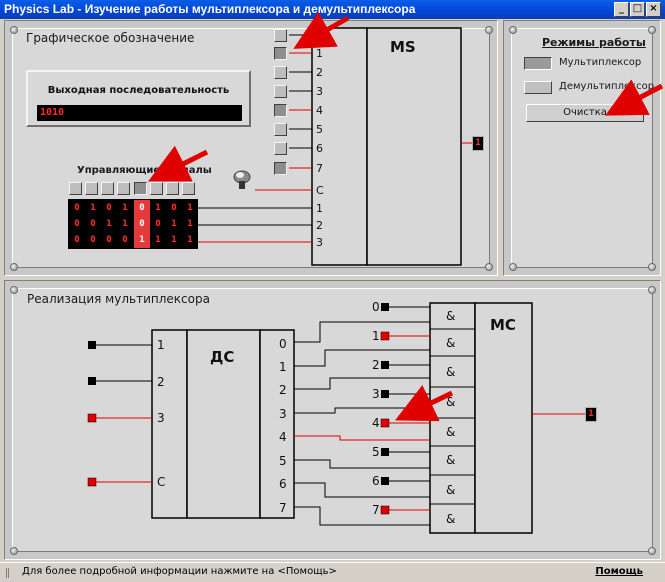  Describe the element at coordinates (161, 418) in the screenshot. I see `dc-input-label-3: 3` at that location.